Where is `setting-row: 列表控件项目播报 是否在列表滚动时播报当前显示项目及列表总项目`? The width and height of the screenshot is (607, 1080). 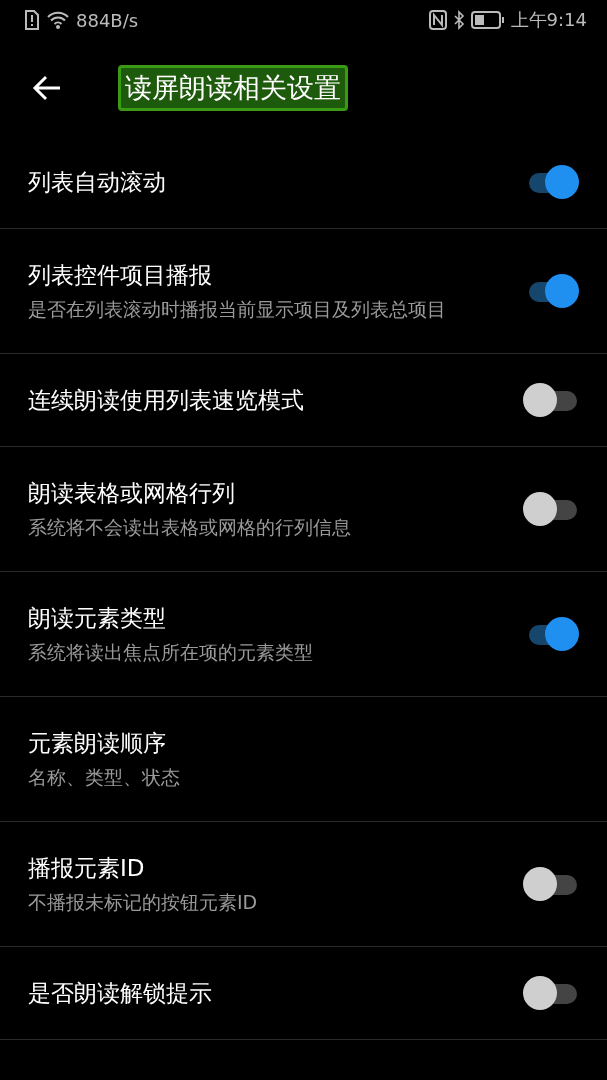
setting-row: 列表控件项目播报 是否在列表滚动时播报当前显示项目及列表总项目 is located at coordinates (303, 291).